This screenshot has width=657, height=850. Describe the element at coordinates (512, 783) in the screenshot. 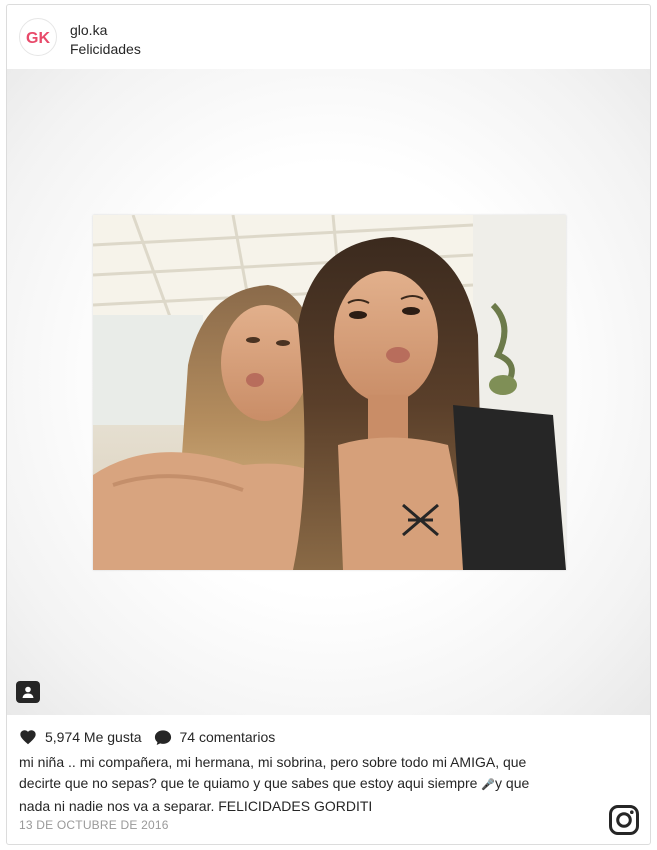

I see `caption-text: y que` at that location.